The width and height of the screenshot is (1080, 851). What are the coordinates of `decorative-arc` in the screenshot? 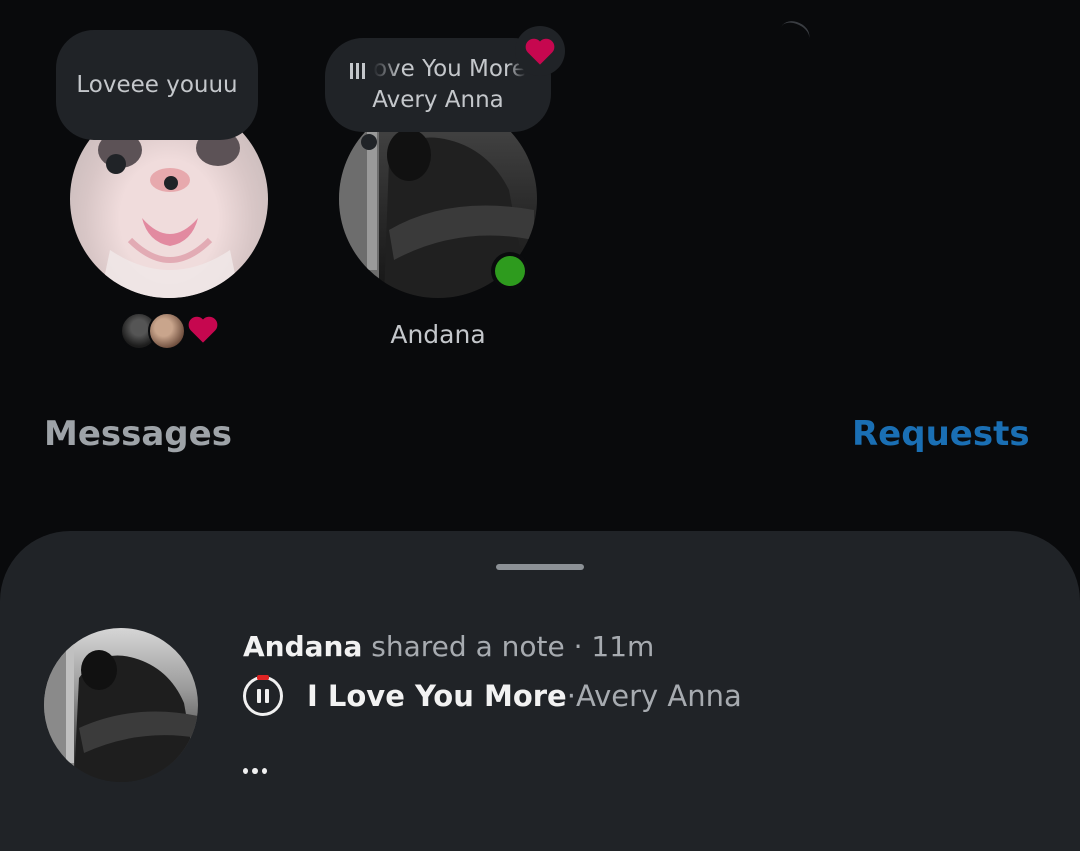 It's located at (795, 33).